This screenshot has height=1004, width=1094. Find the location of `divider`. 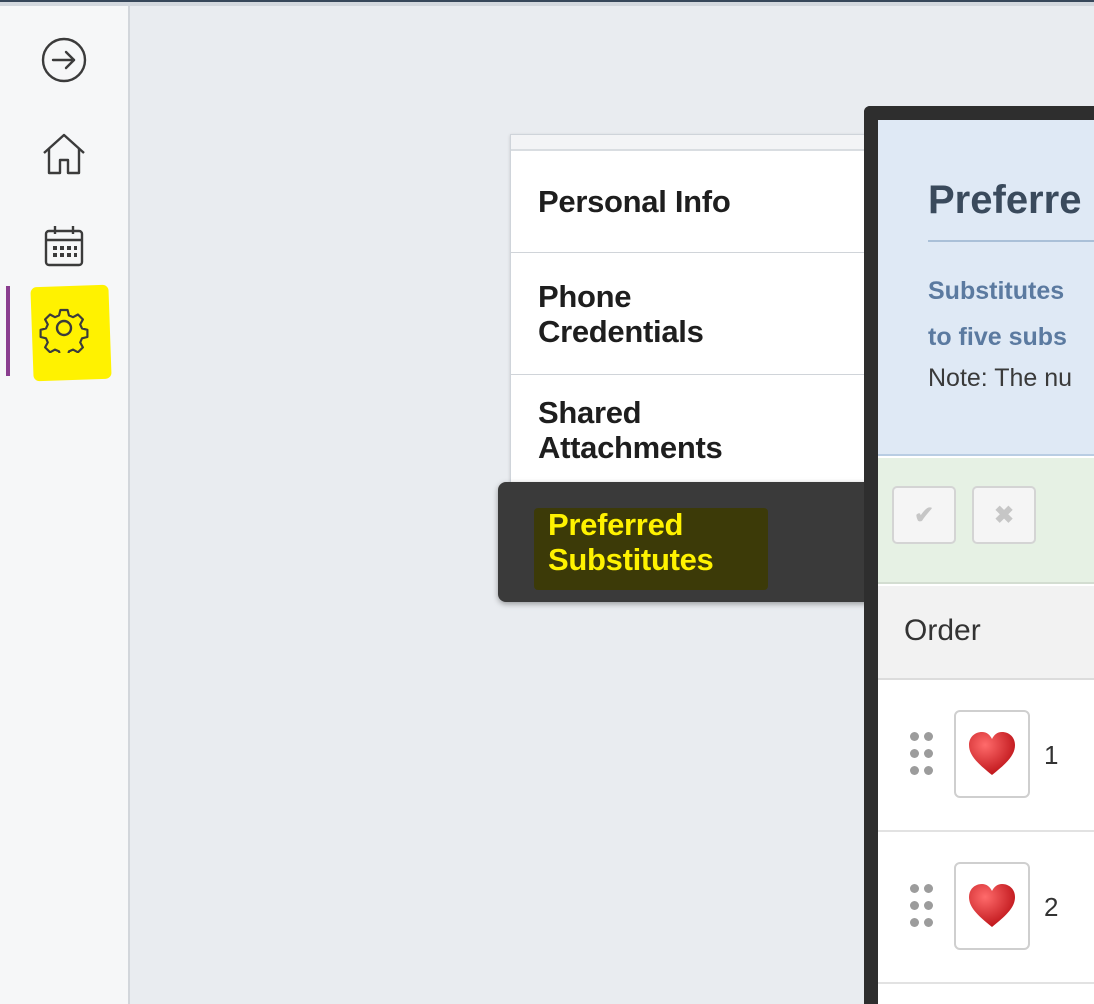

divider is located at coordinates (1011, 241).